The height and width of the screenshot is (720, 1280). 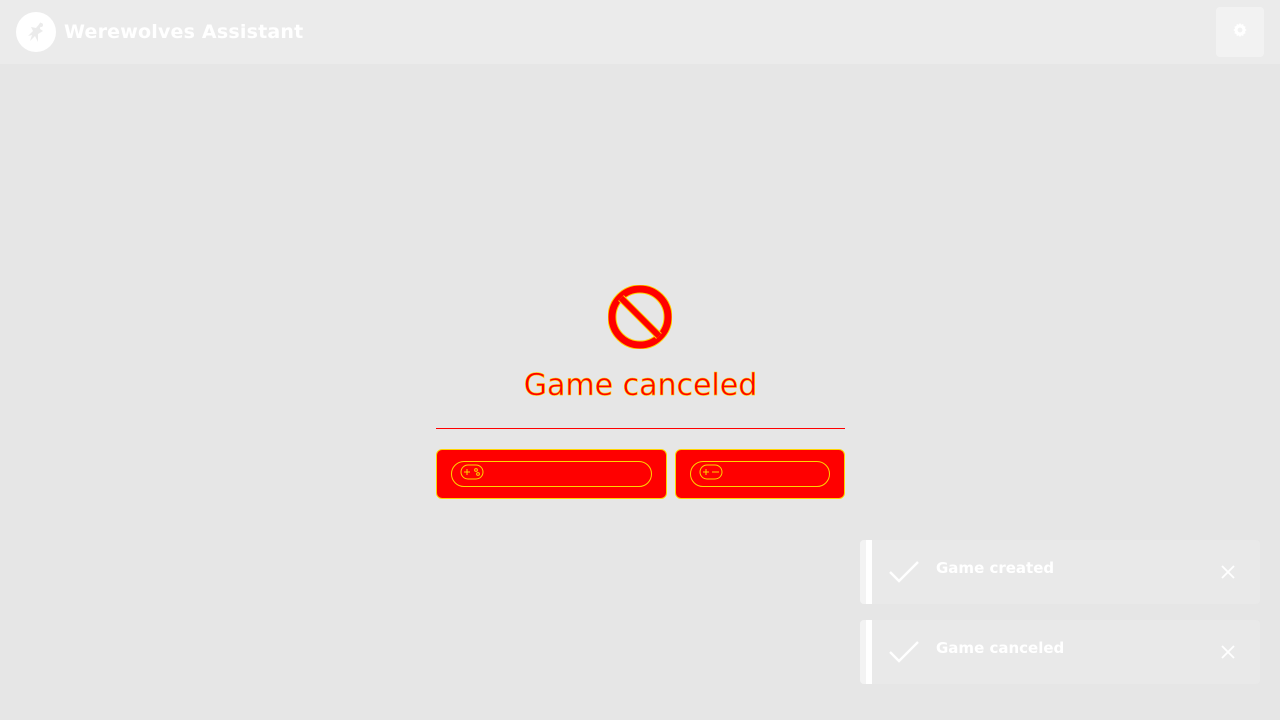 What do you see at coordinates (640, 317) in the screenshot?
I see `ban-icon` at bounding box center [640, 317].